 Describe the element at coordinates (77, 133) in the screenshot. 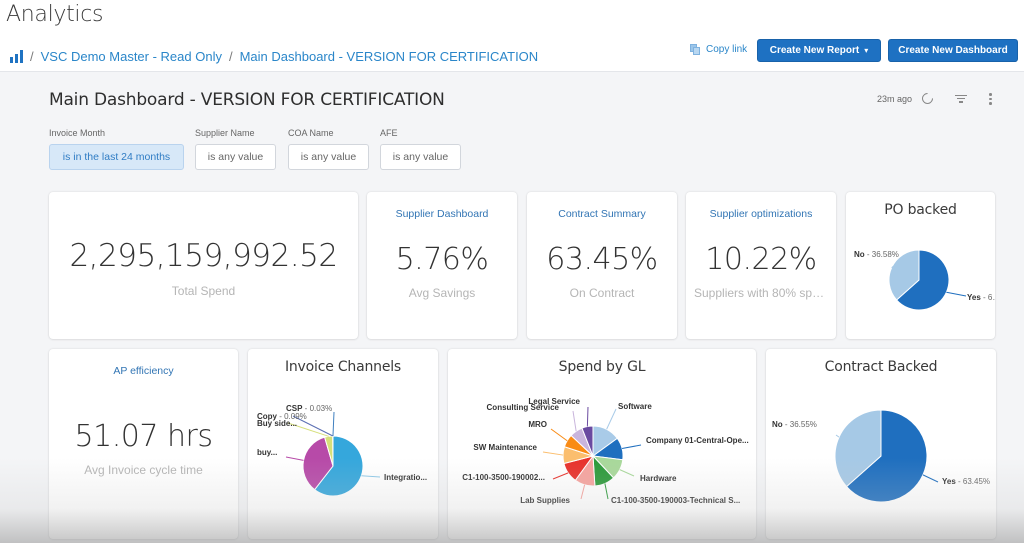

I see `filter-label: Invoice Month` at that location.